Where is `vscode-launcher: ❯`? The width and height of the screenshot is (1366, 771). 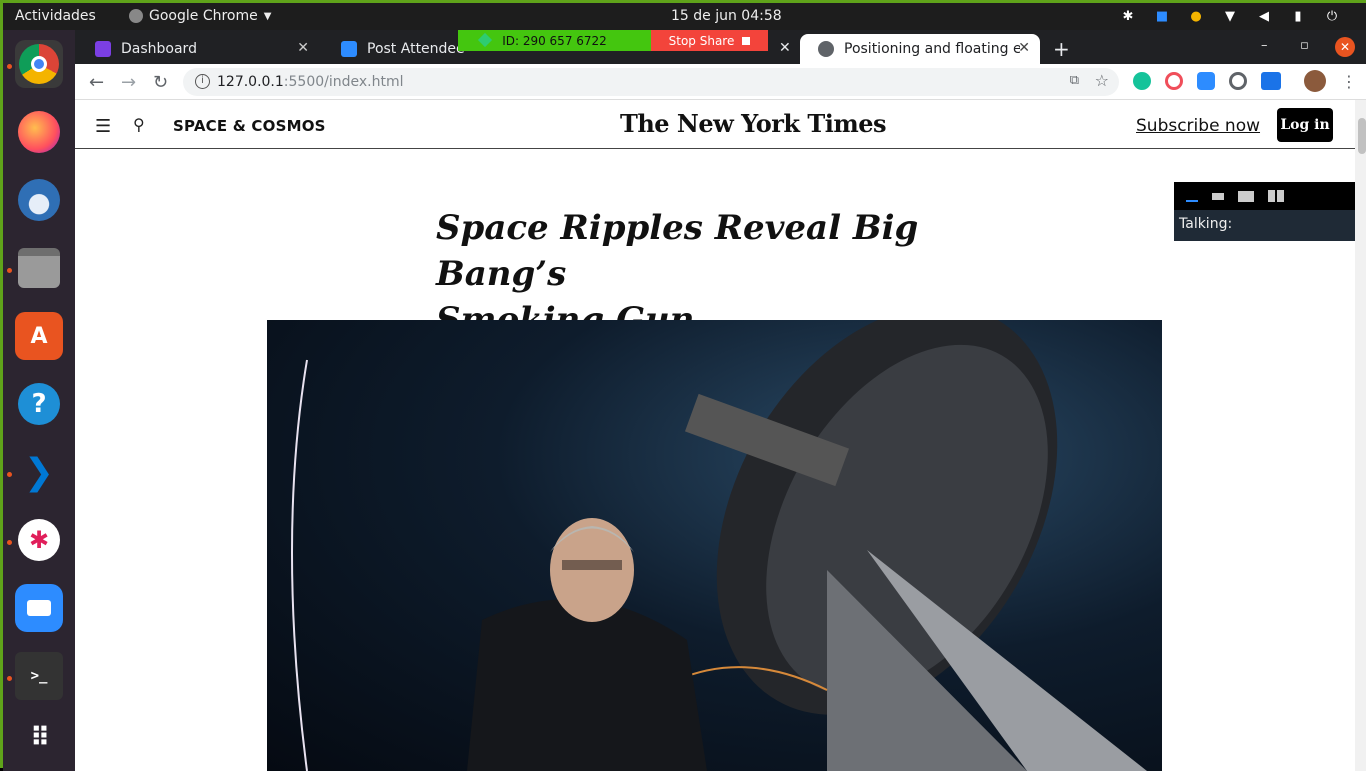 vscode-launcher: ❯ is located at coordinates (39, 472).